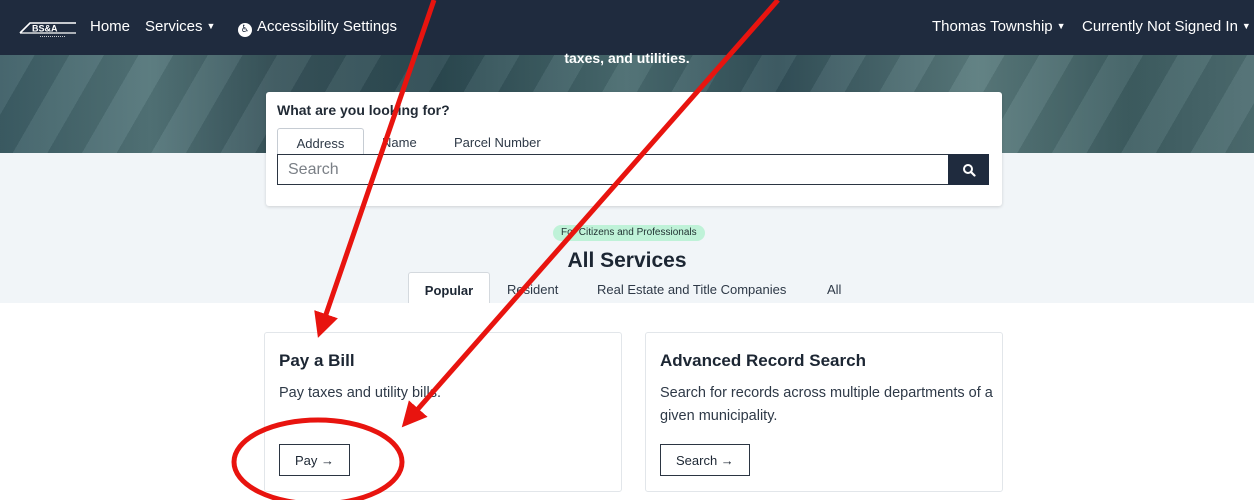 This screenshot has width=1254, height=500. I want to click on bsa-logo: BS&A, so click(48, 29).